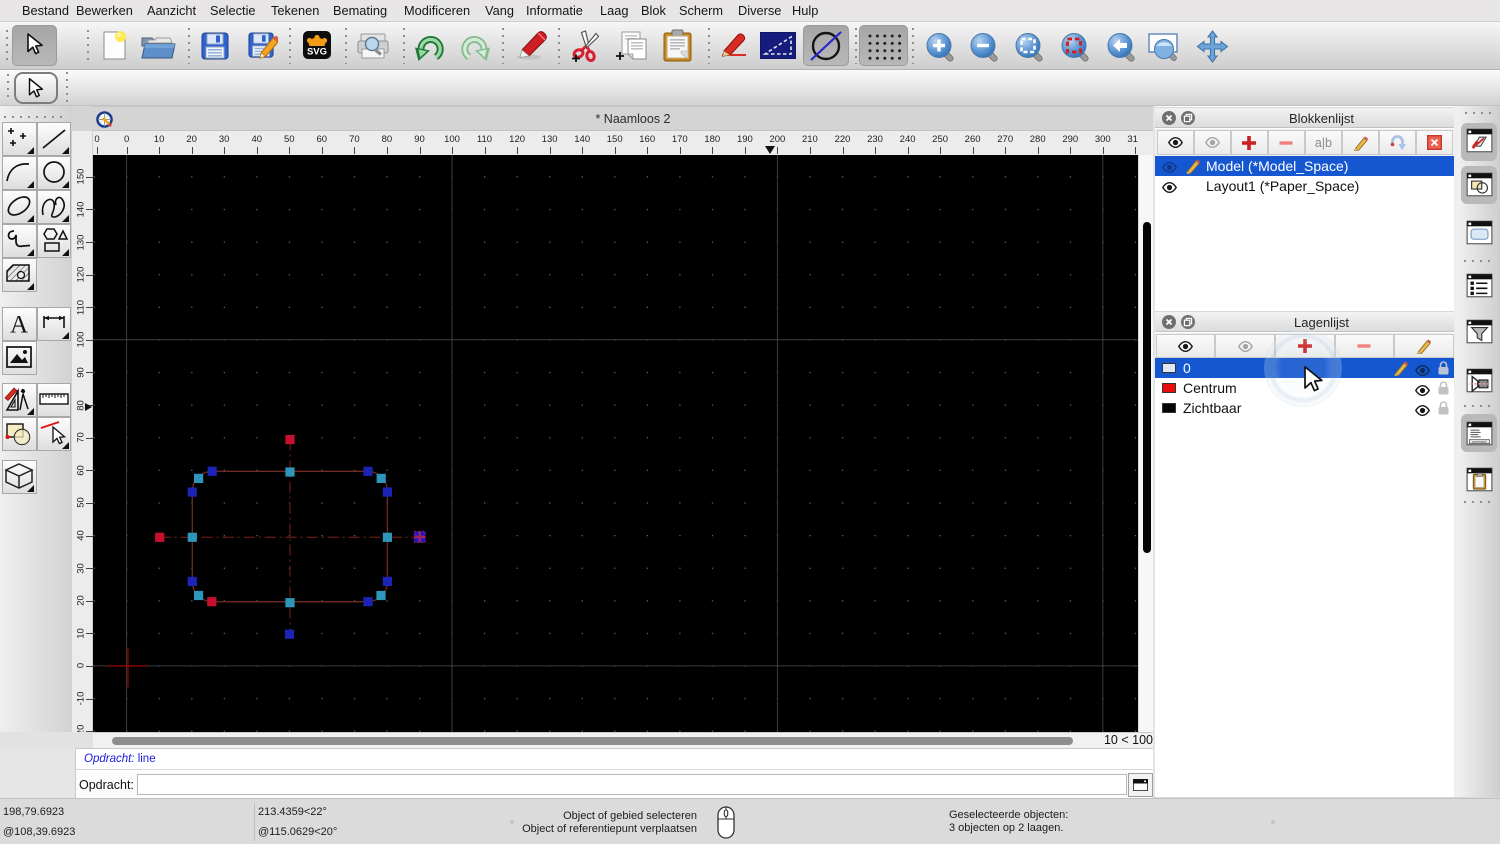 The height and width of the screenshot is (844, 1500). What do you see at coordinates (1479, 442) in the screenshot?
I see `svg-text: command` at bounding box center [1479, 442].